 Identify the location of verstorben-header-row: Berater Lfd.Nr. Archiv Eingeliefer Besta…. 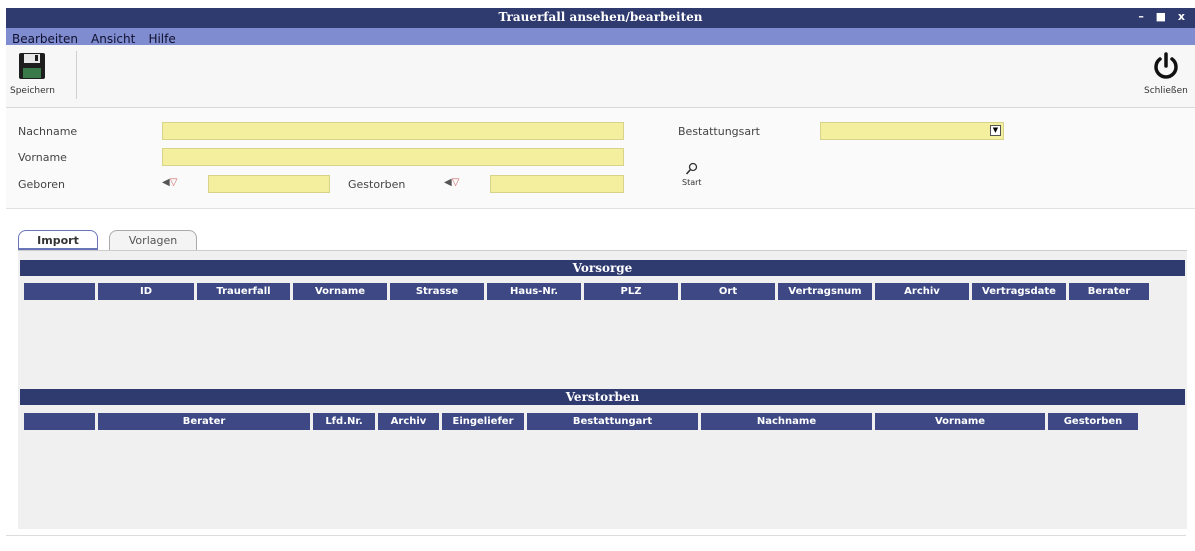
(581, 421).